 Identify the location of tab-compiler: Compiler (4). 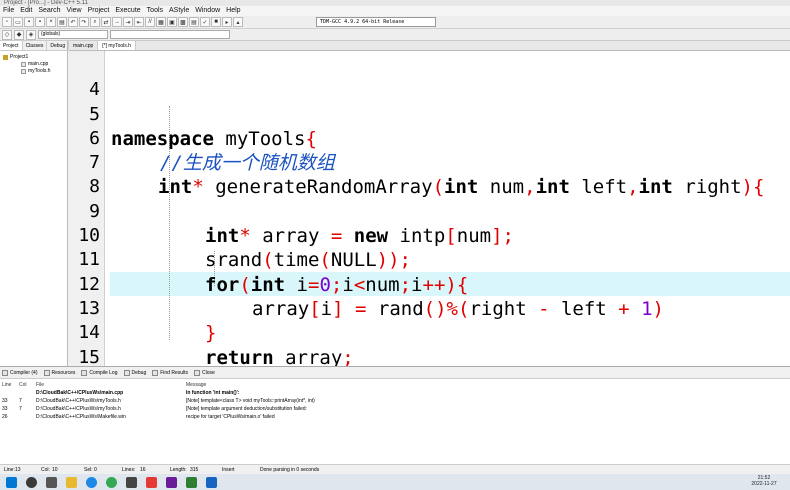
(20, 372).